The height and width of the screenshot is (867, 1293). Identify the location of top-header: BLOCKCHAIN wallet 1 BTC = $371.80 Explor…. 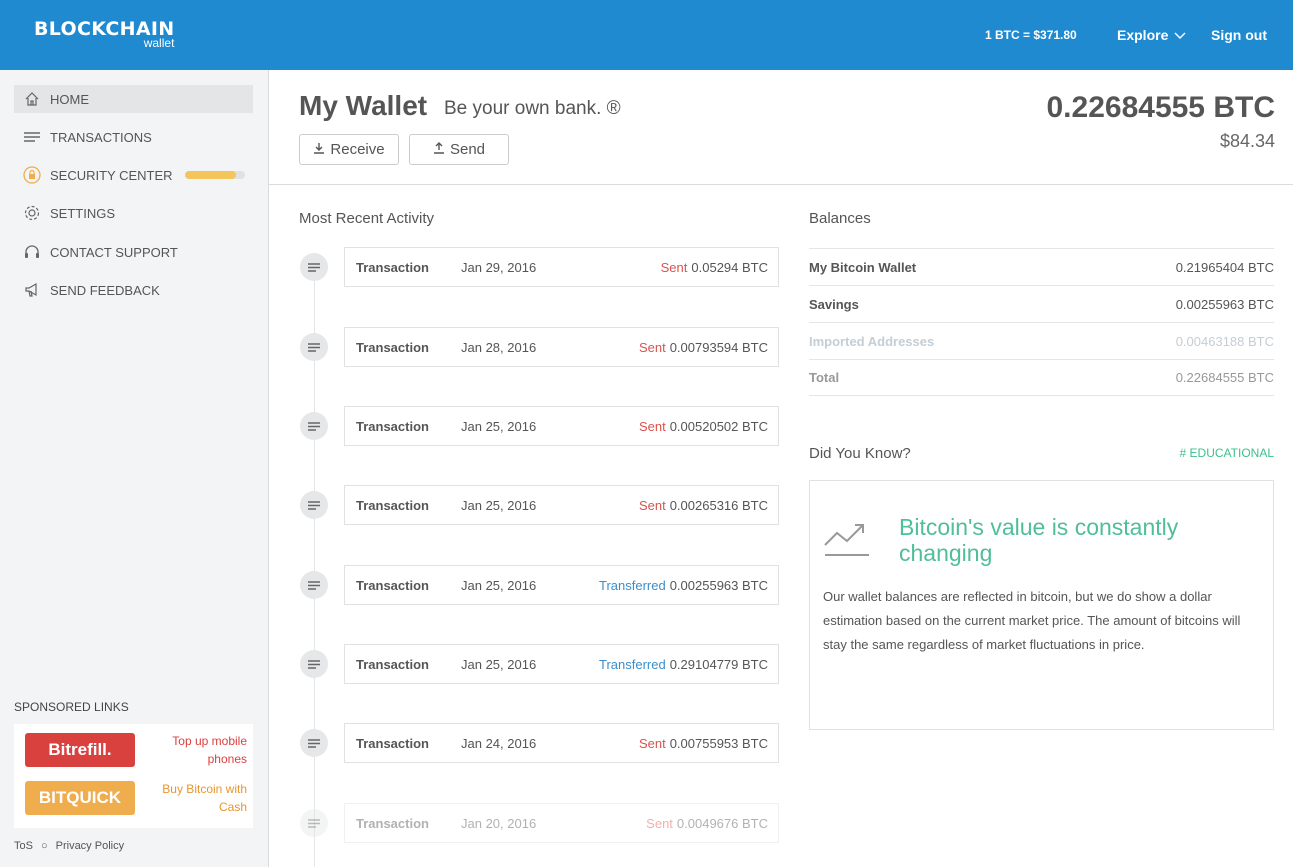
(646, 35).